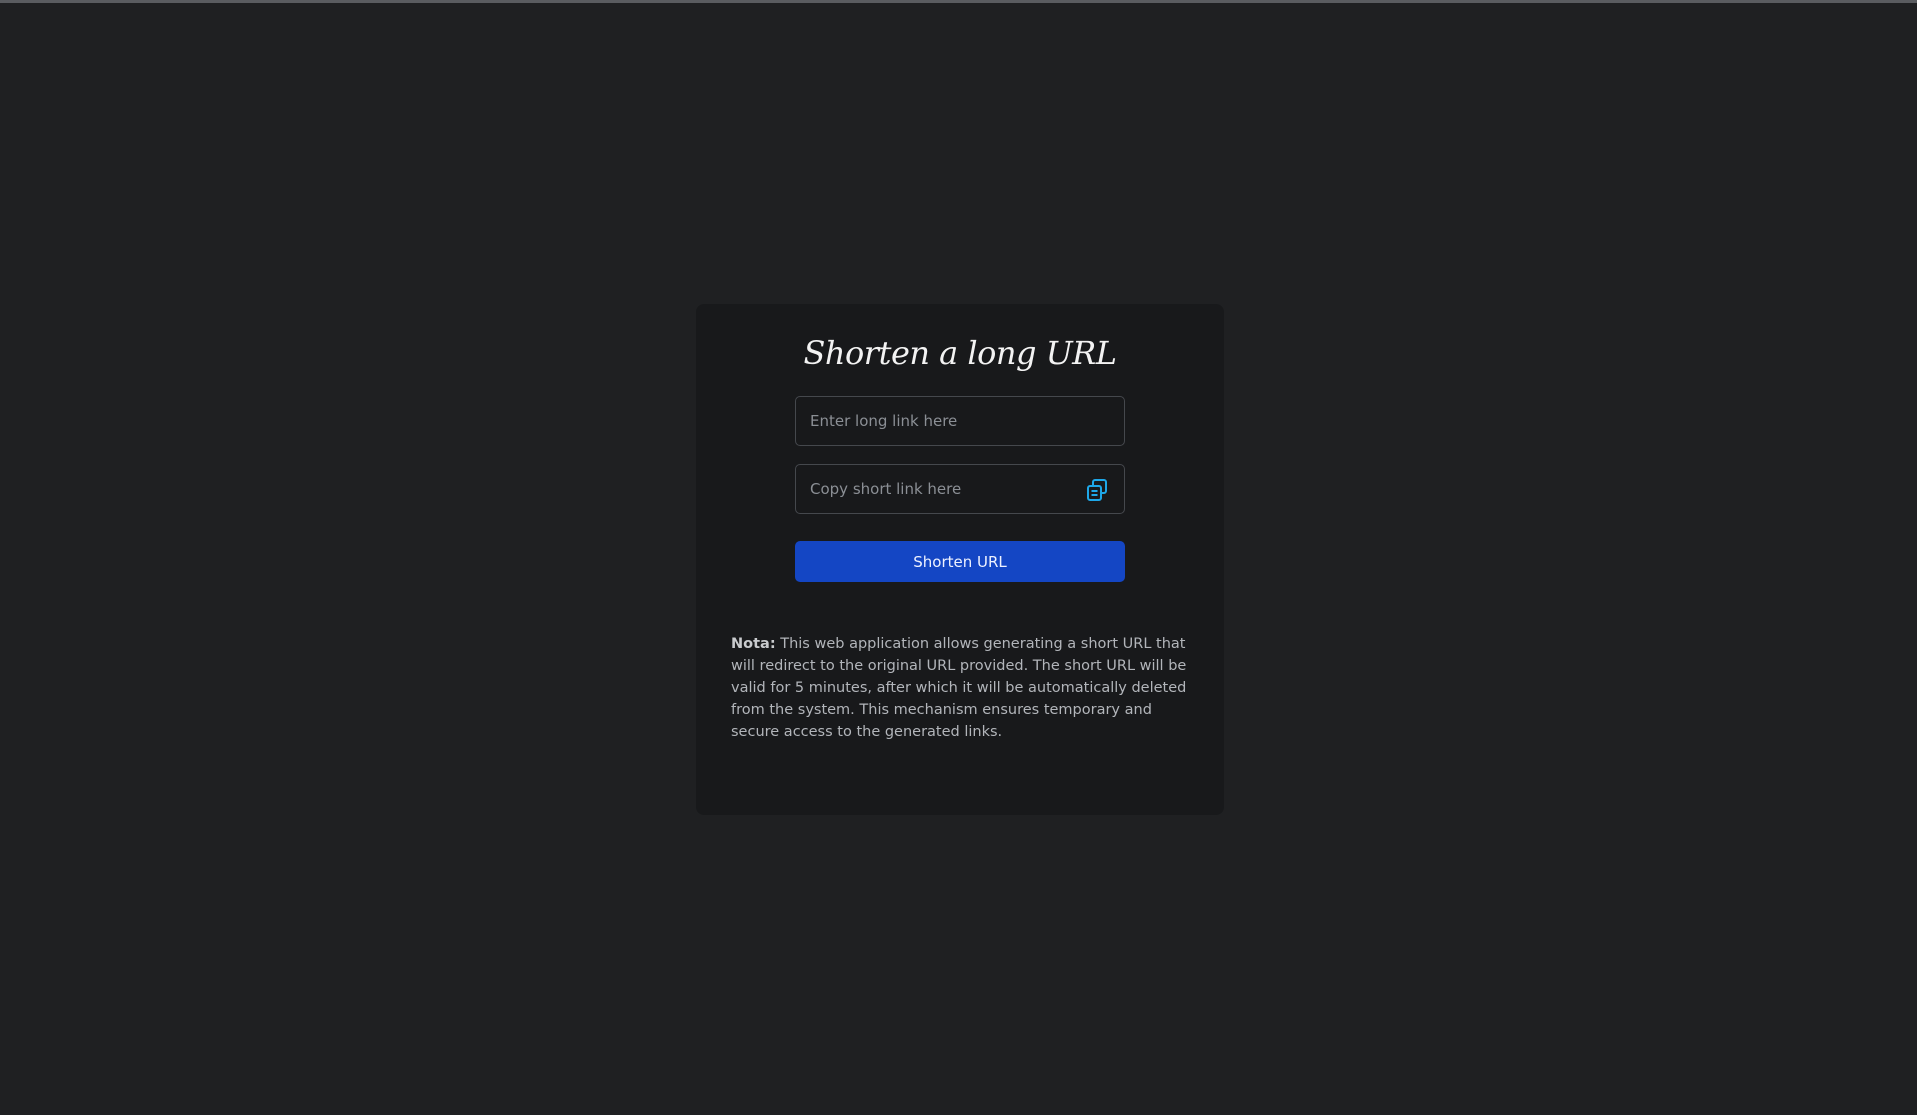 The width and height of the screenshot is (1917, 1115). Describe the element at coordinates (753, 644) in the screenshot. I see `note-label: Nota:` at that location.